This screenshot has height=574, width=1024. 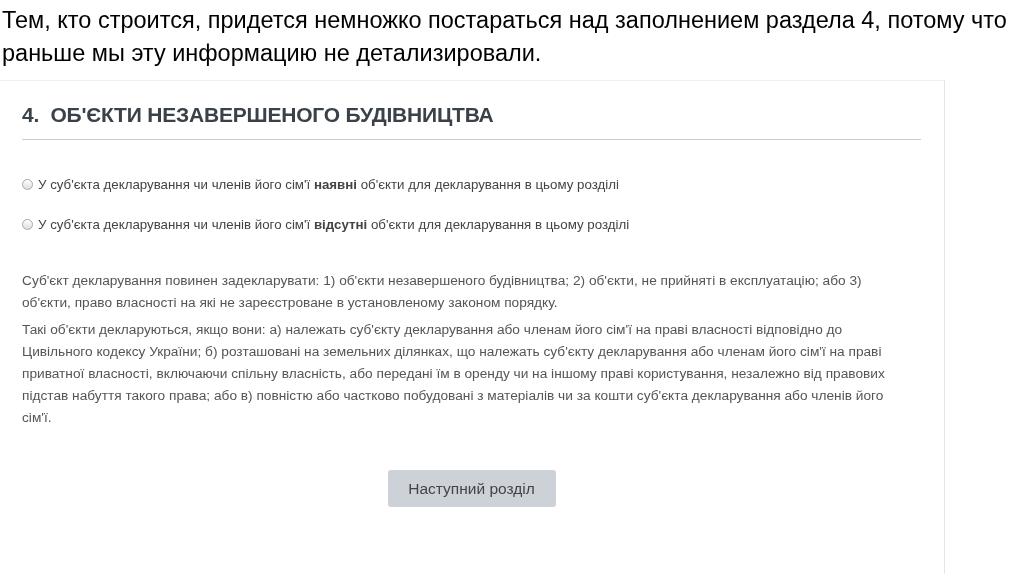 I want to click on next-section-button: Наступний розділ, so click(x=471, y=488).